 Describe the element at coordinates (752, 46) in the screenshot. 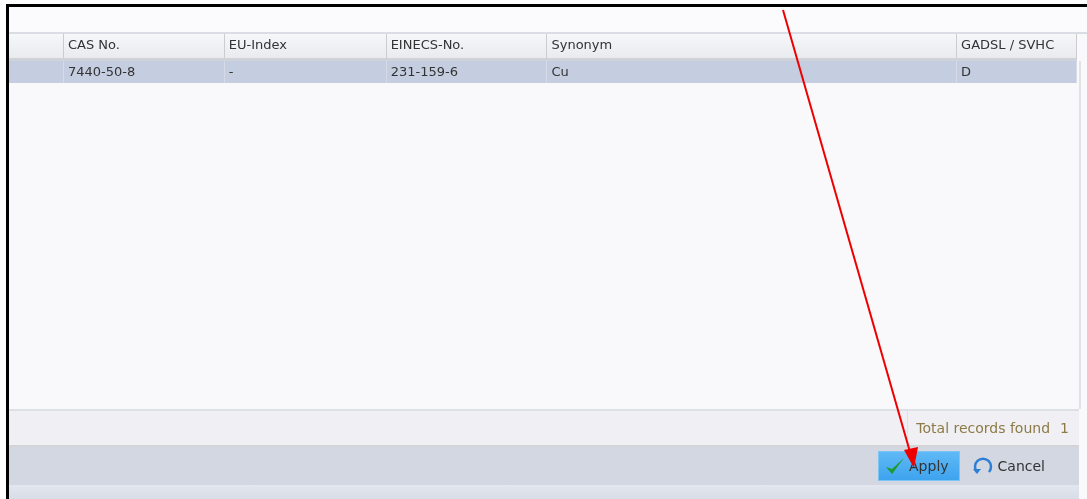

I see `column-header: Synonym` at that location.